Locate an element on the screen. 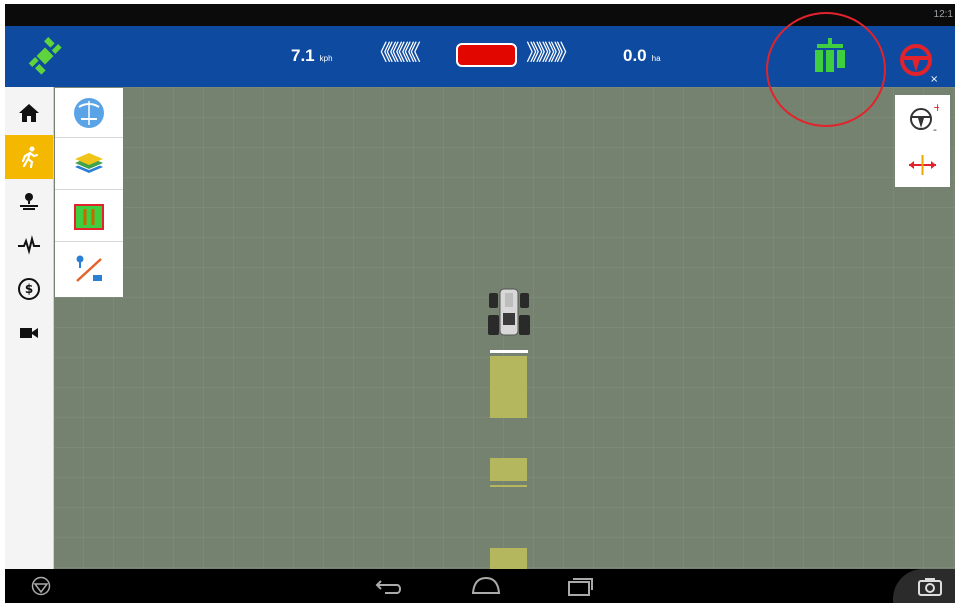  guidance-error-indicator is located at coordinates (486, 55).